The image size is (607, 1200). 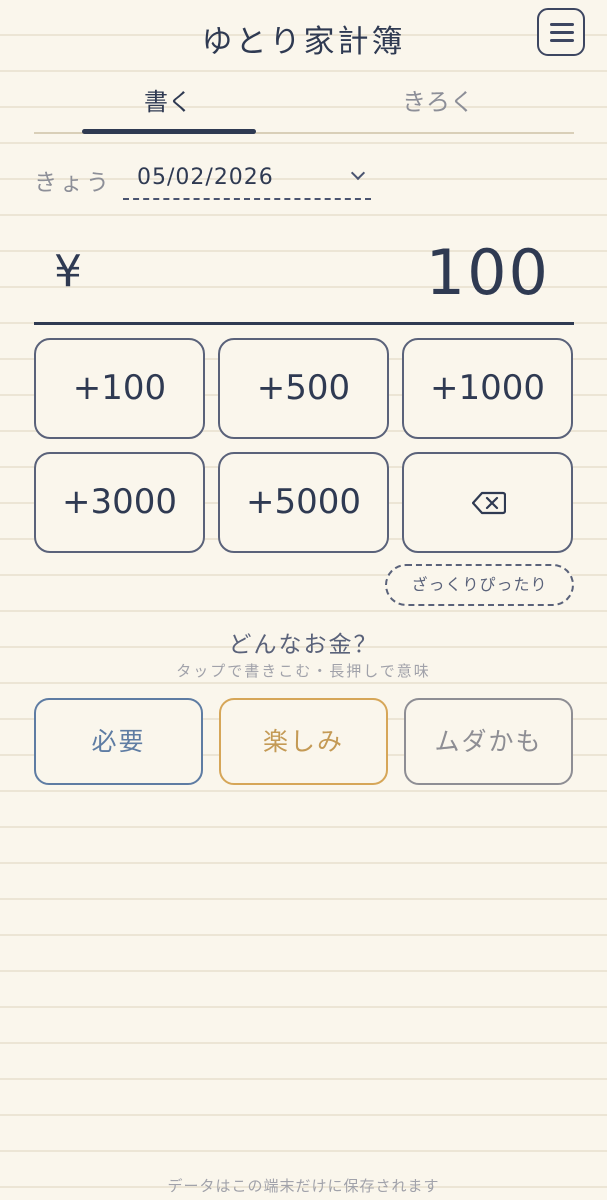 I want to click on app-header: ゆとり家計簿, so click(x=303, y=39).